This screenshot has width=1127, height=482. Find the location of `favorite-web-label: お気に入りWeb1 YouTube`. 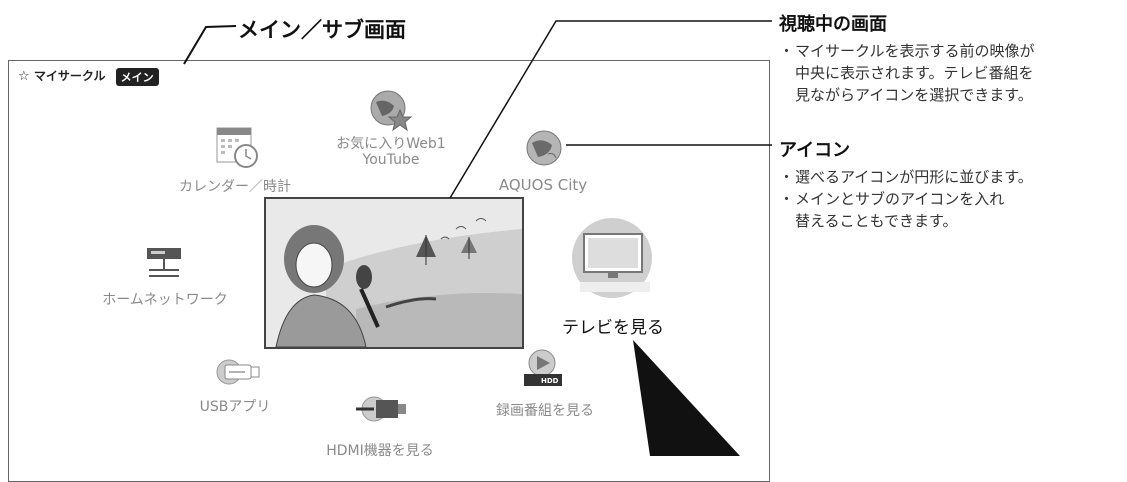

favorite-web-label: お気に入りWeb1 YouTube is located at coordinates (391, 152).